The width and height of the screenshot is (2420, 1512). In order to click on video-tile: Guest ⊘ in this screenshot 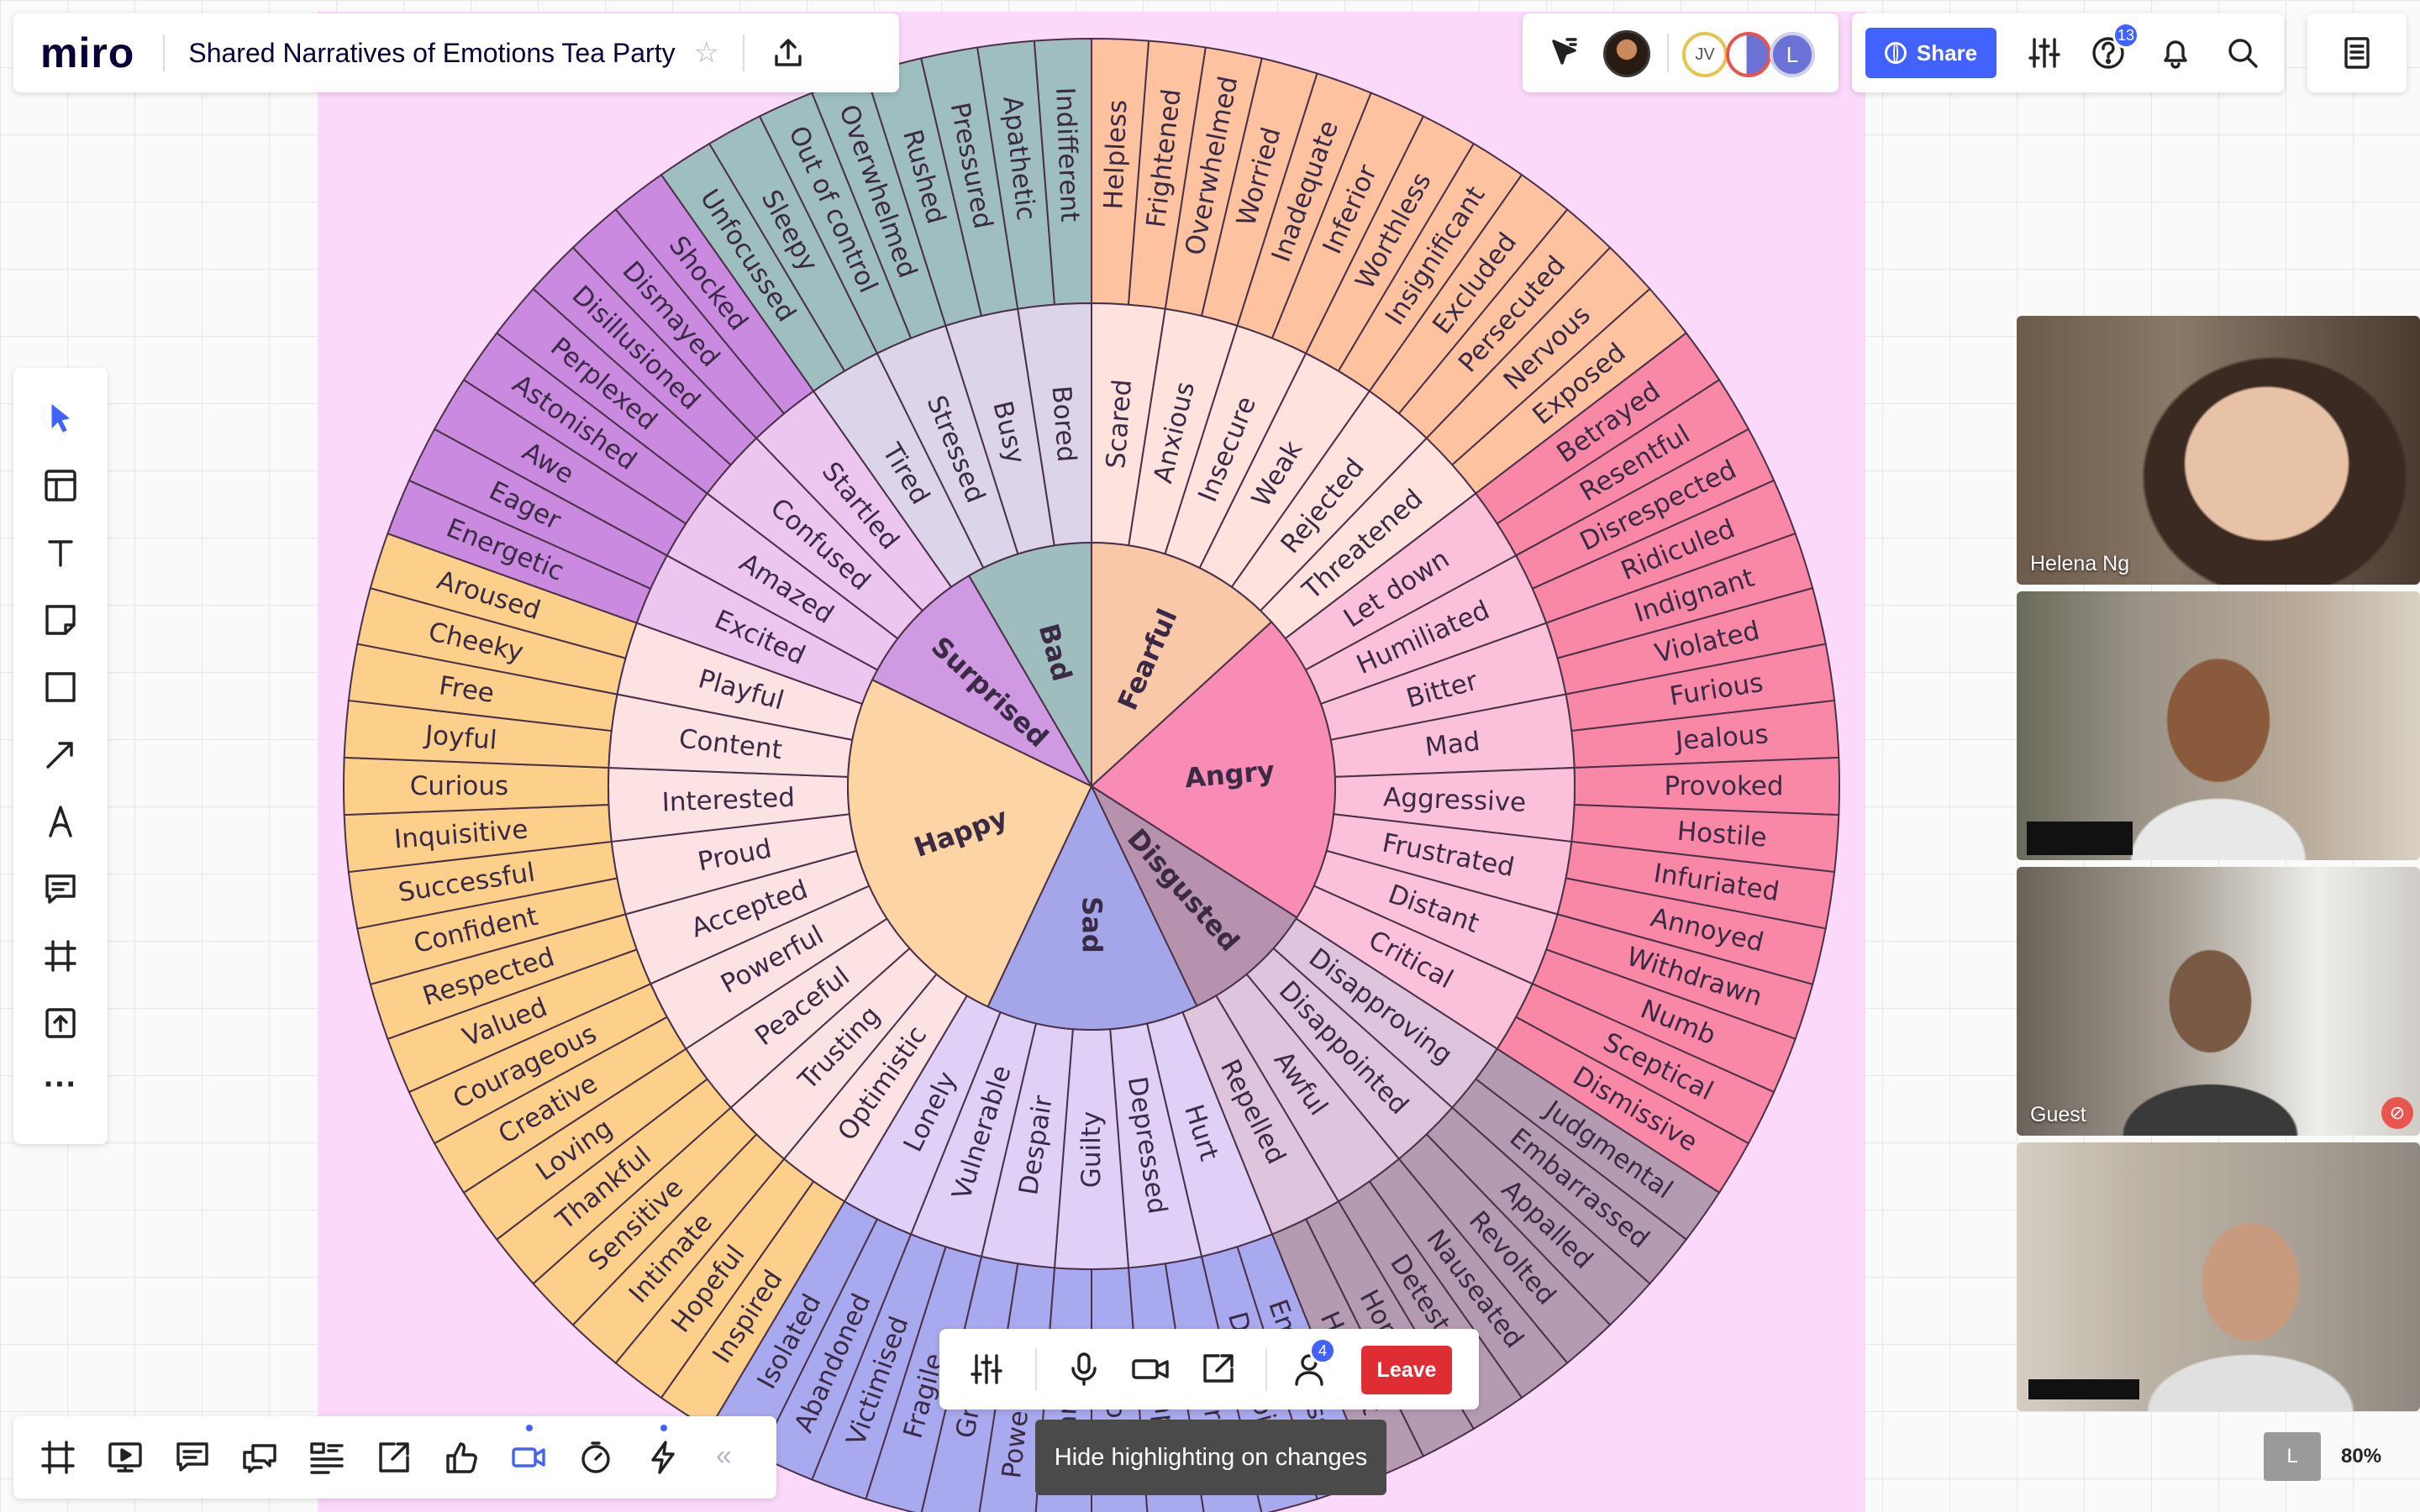, I will do `click(2218, 1001)`.